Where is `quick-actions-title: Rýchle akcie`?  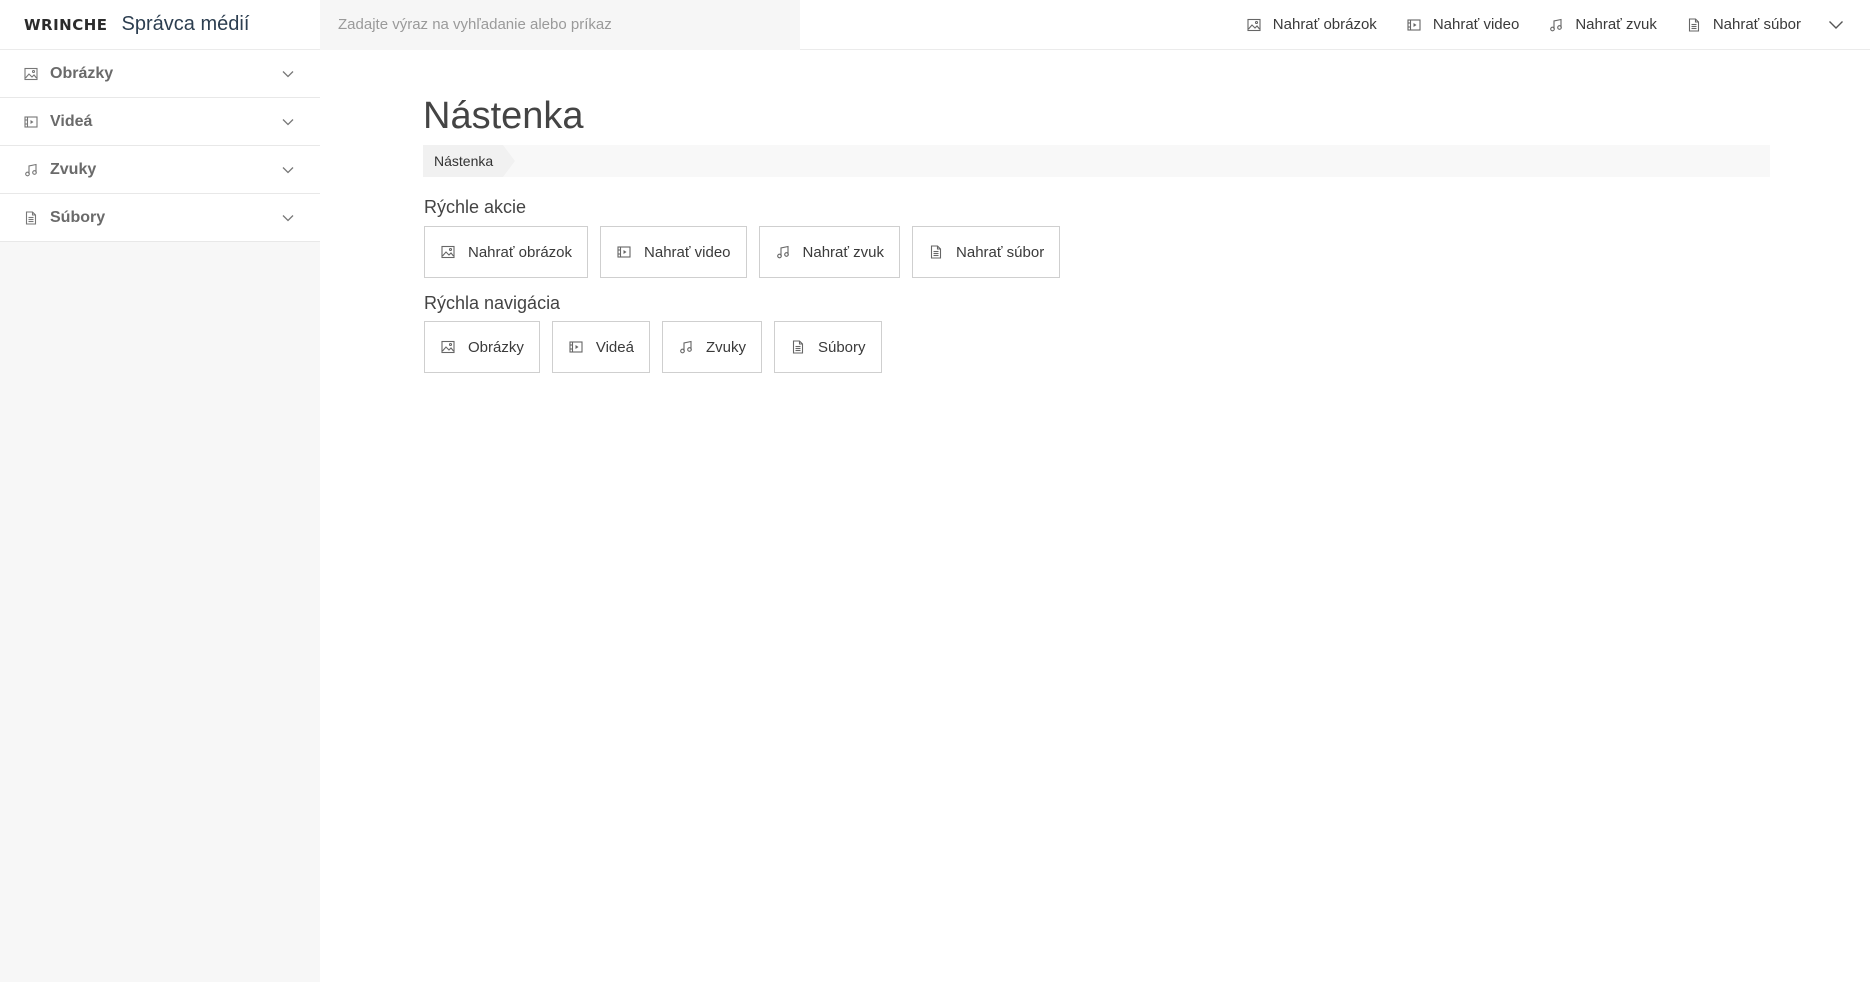 quick-actions-title: Rýchle akcie is located at coordinates (475, 207).